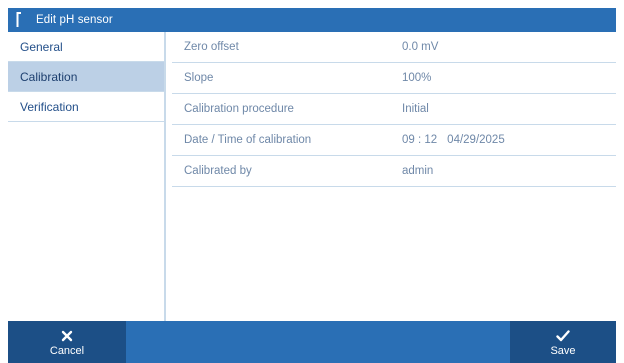 The image size is (624, 363). I want to click on detail-value: admin, so click(418, 171).